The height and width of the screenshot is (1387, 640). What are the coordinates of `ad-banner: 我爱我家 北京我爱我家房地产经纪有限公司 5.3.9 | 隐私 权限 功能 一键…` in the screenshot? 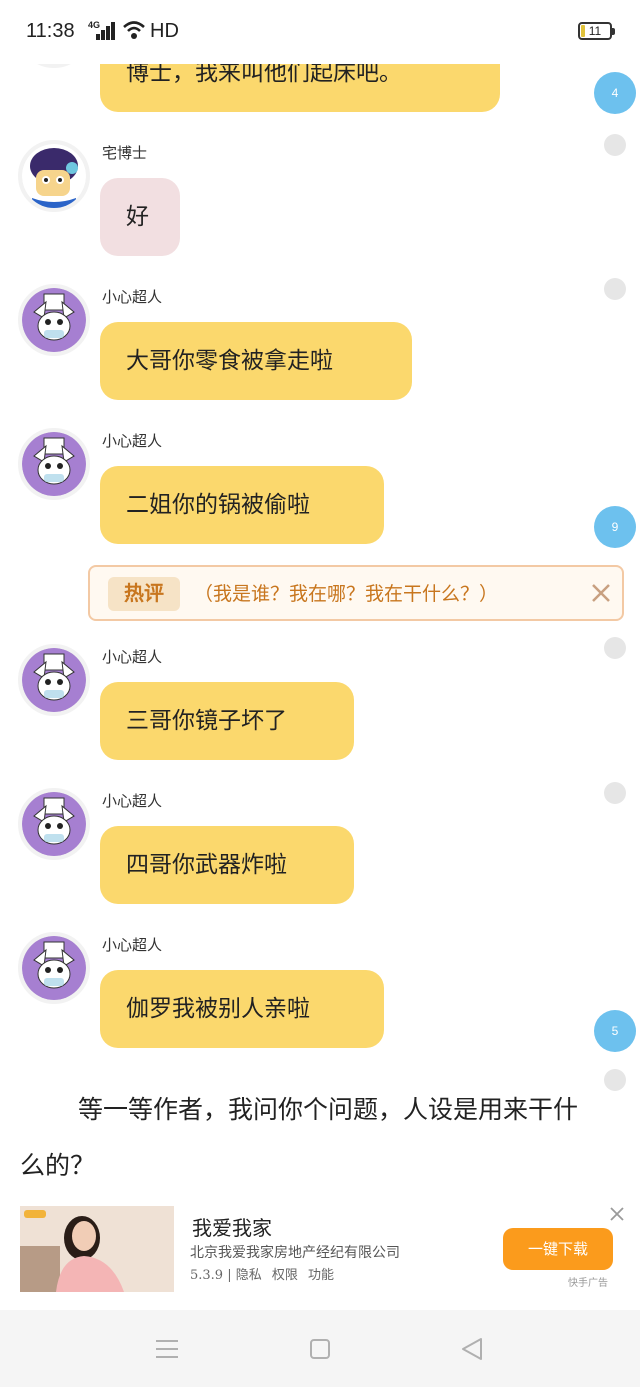 It's located at (320, 1252).